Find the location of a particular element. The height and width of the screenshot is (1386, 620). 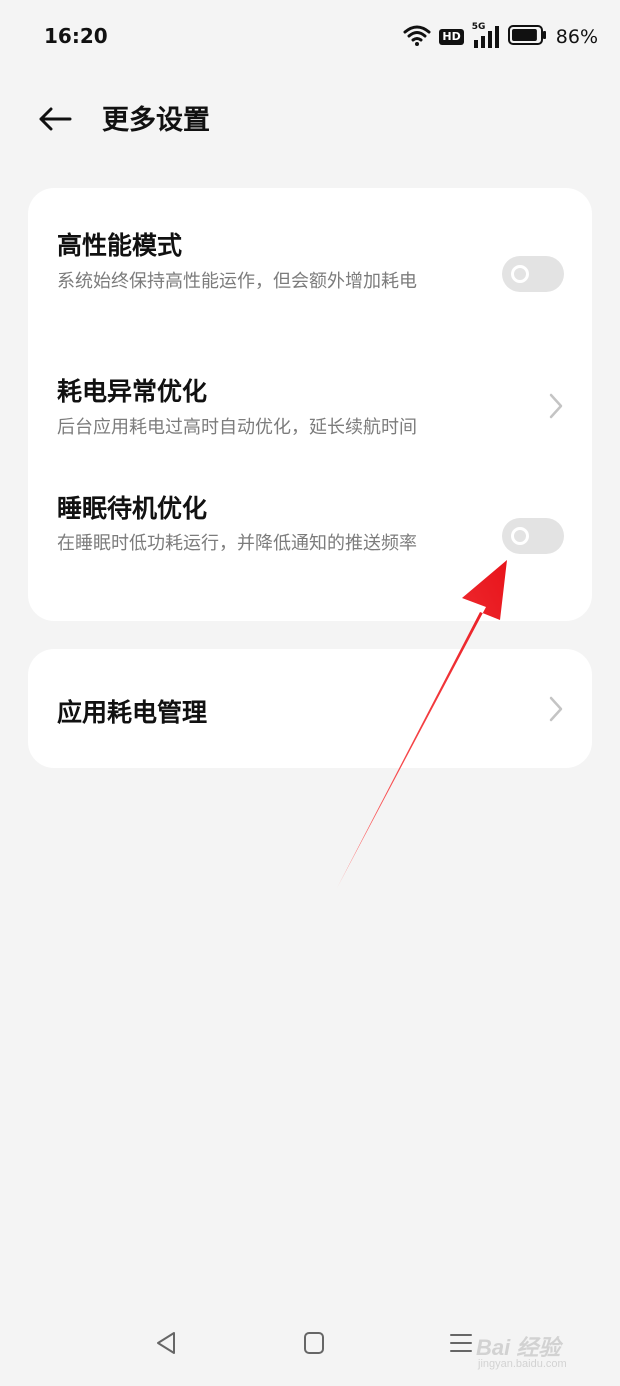

page-header: 更多设置 is located at coordinates (310, 119).